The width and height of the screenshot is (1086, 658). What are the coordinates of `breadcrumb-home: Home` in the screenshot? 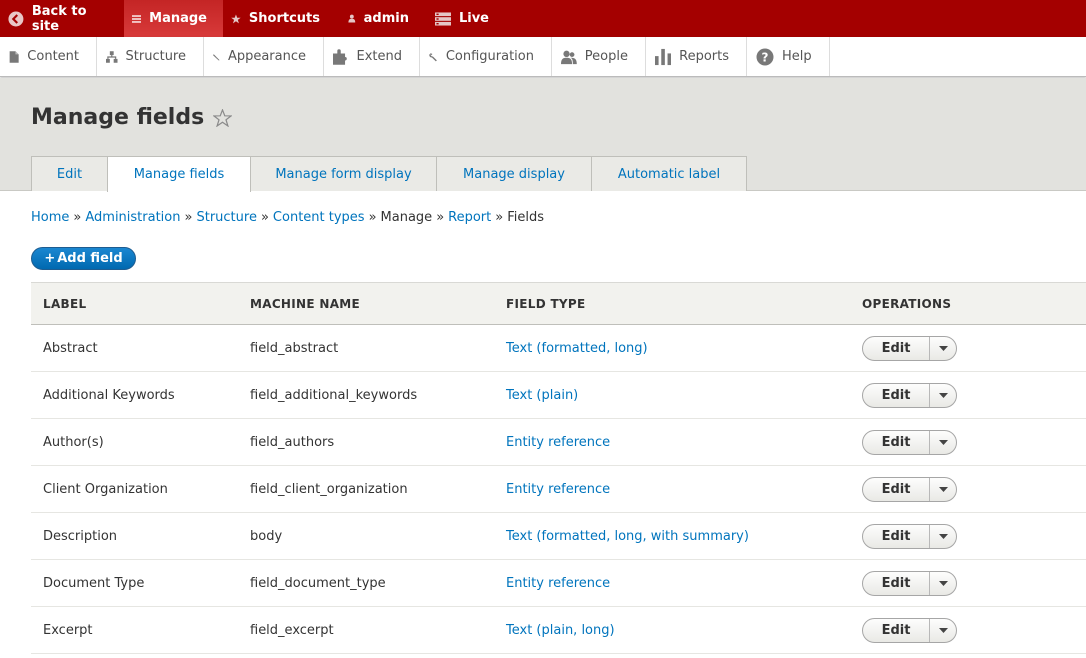 It's located at (50, 217).